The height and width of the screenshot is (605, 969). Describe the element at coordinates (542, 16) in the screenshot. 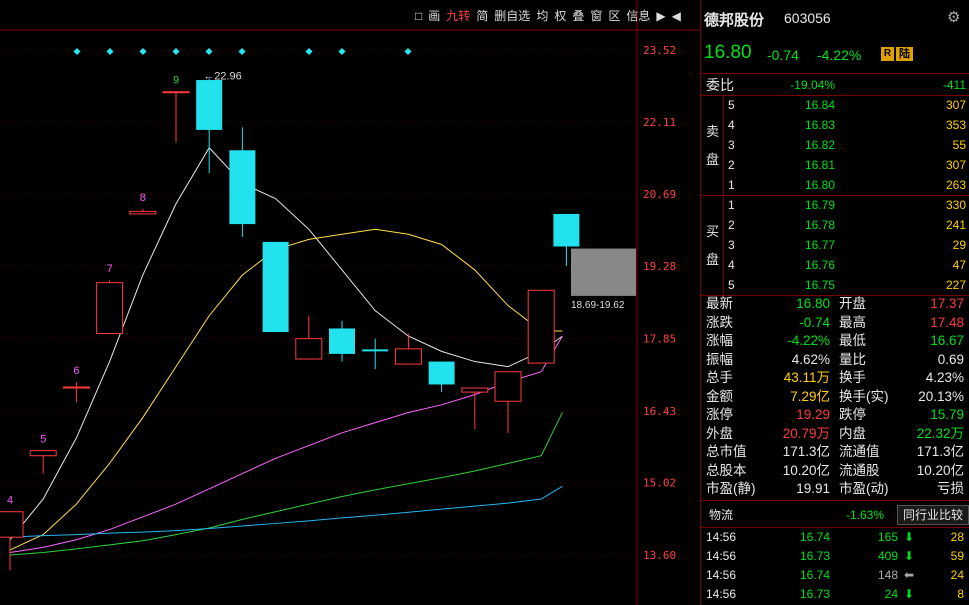

I see `toolbar-item-5: 均` at that location.